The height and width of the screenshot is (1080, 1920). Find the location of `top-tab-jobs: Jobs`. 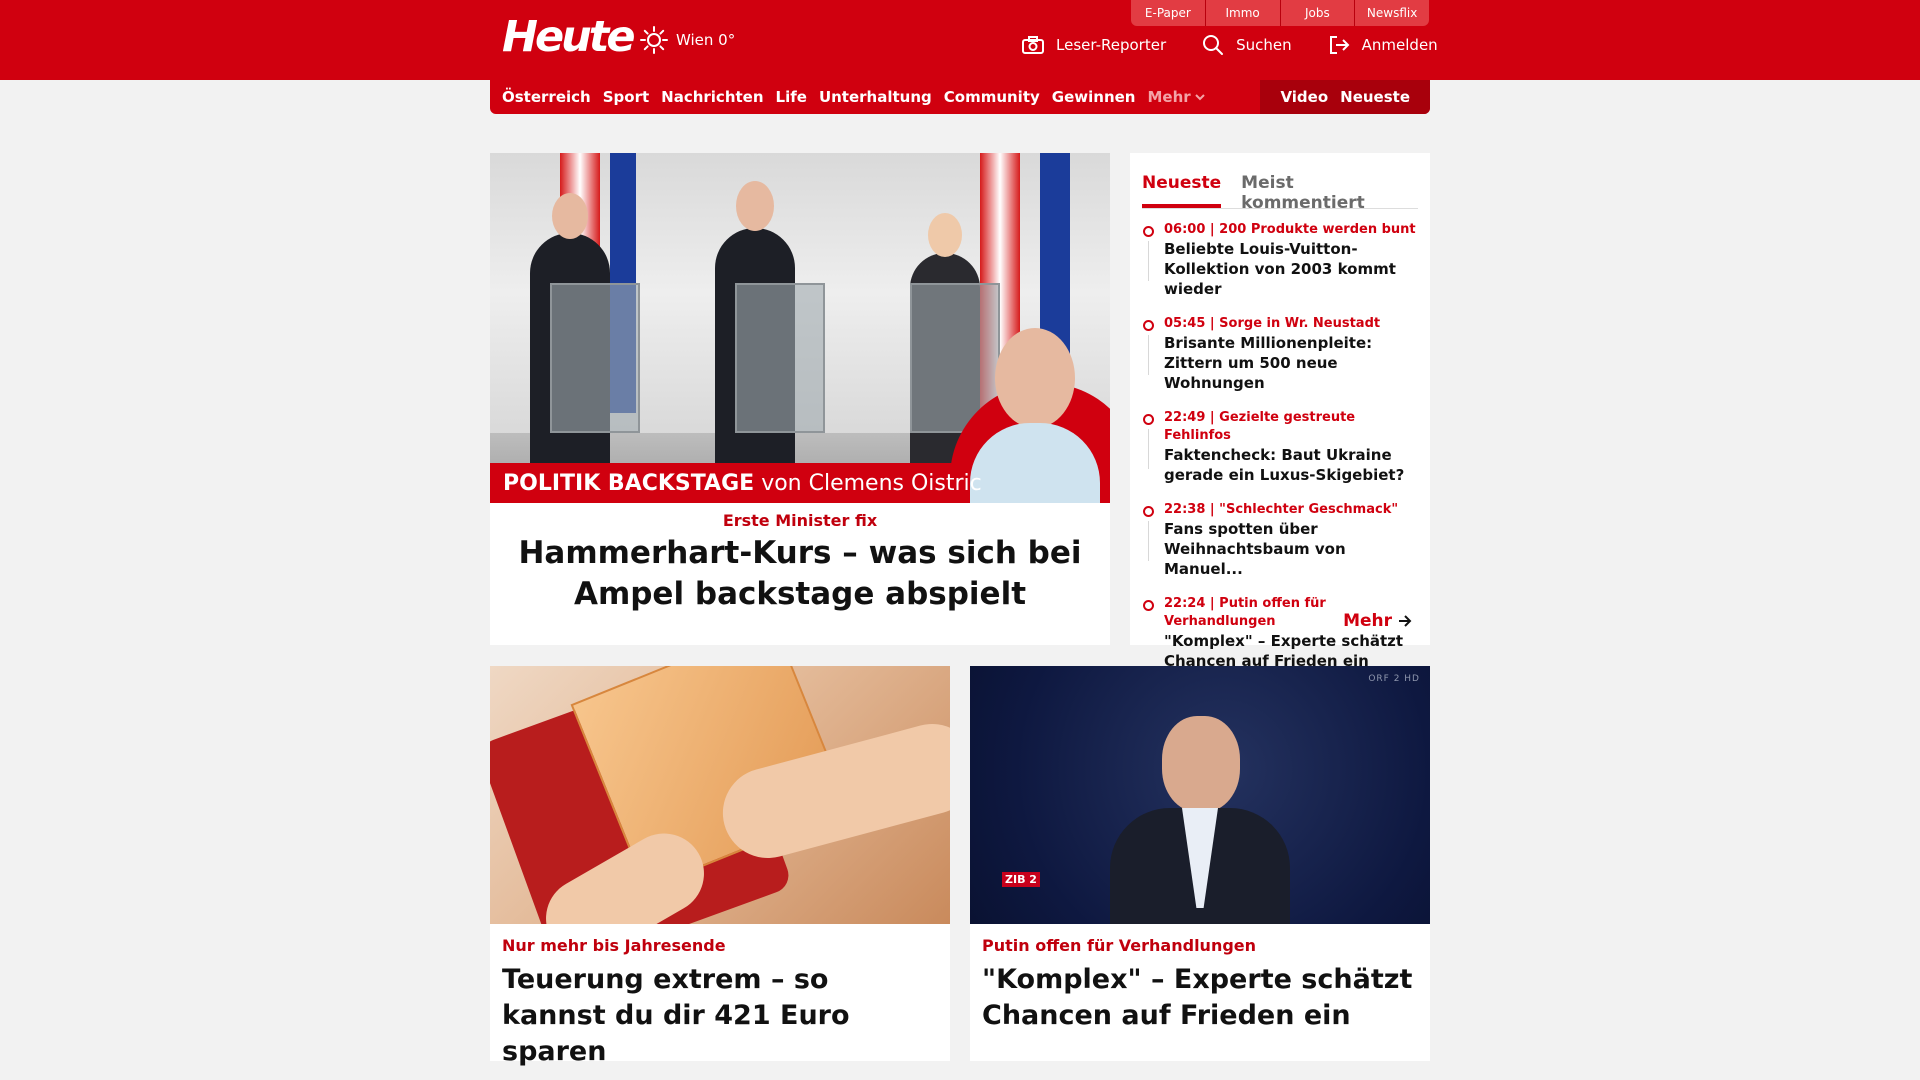

top-tab-jobs: Jobs is located at coordinates (1317, 13).